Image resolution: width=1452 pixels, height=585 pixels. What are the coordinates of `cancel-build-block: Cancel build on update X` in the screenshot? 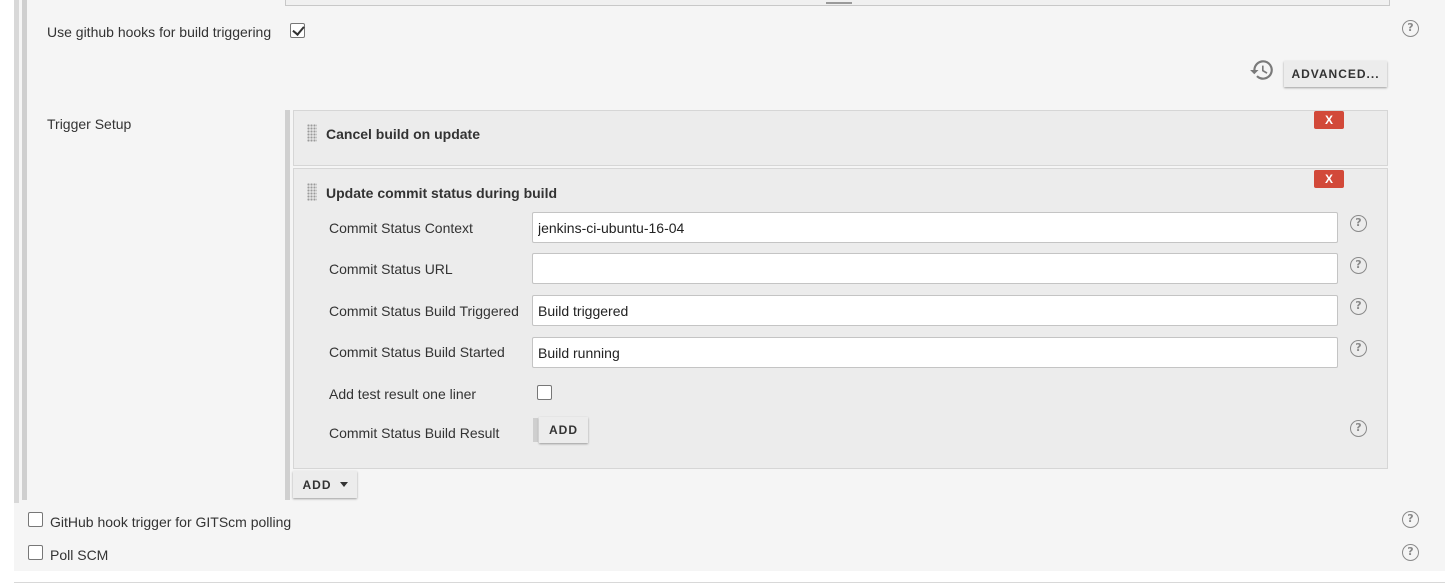 It's located at (840, 138).